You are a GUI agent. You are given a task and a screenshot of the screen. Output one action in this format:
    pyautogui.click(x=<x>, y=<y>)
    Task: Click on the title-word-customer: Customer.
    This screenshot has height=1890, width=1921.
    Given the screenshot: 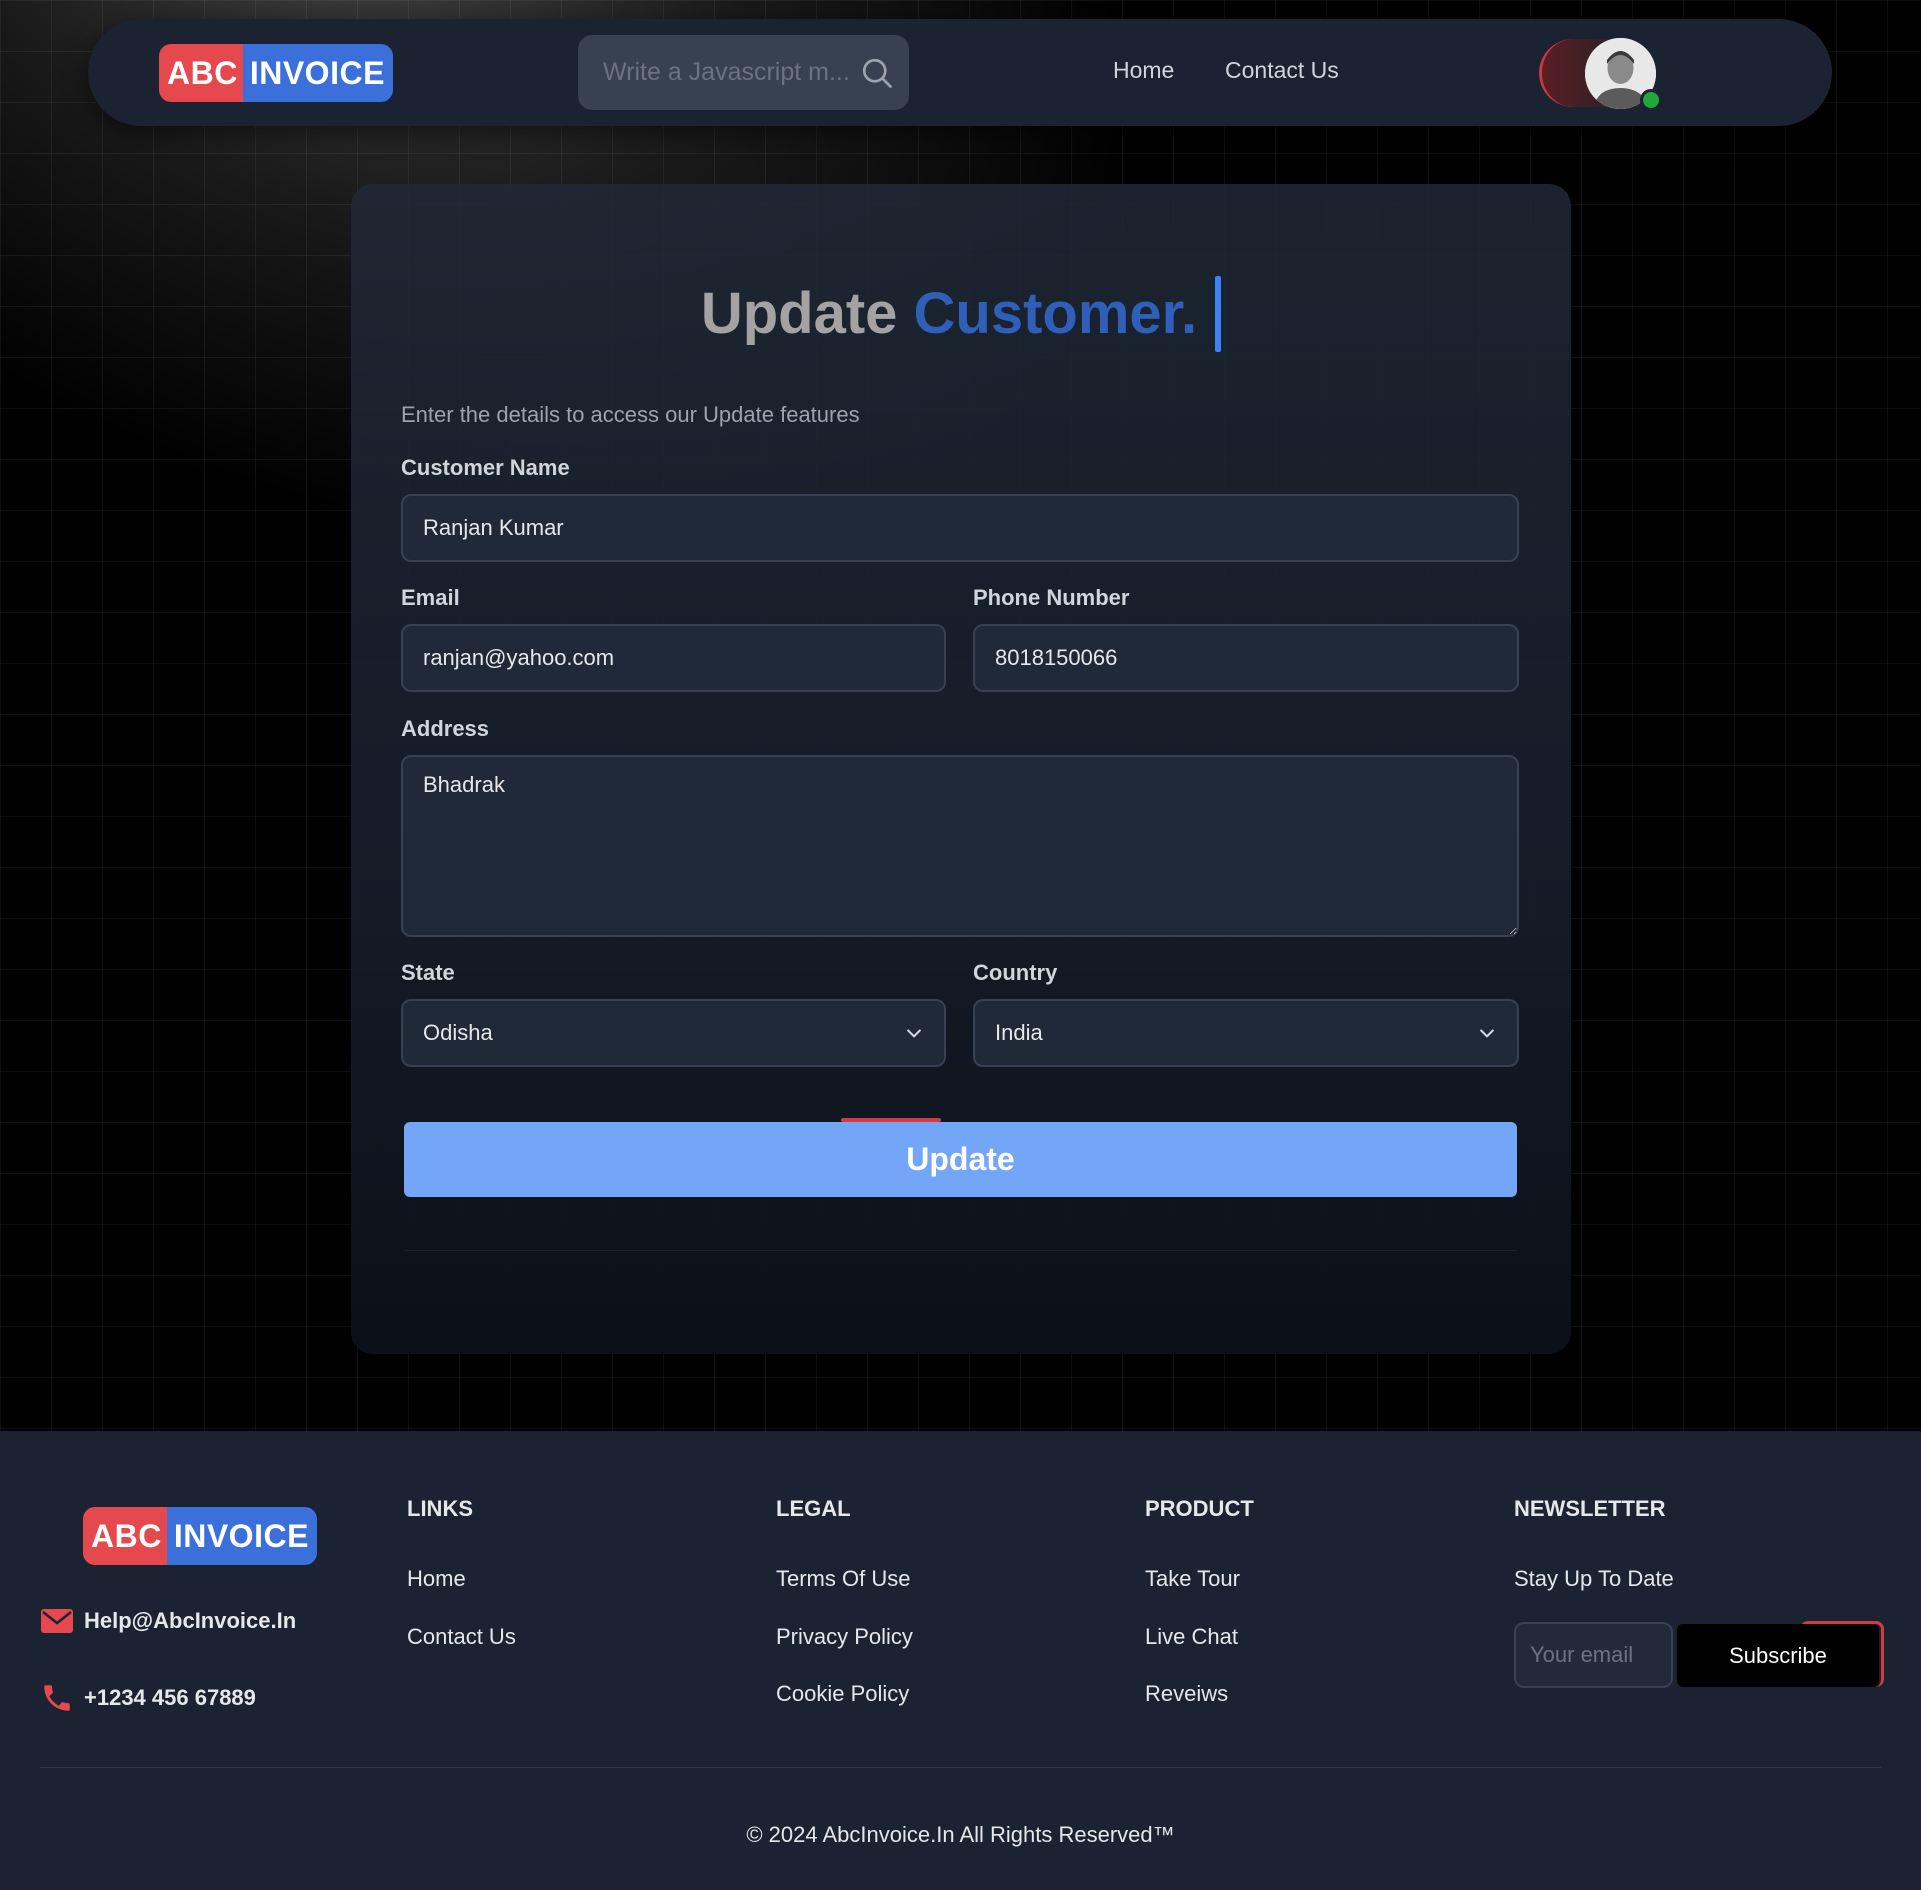 What is the action you would take?
    pyautogui.click(x=1055, y=313)
    